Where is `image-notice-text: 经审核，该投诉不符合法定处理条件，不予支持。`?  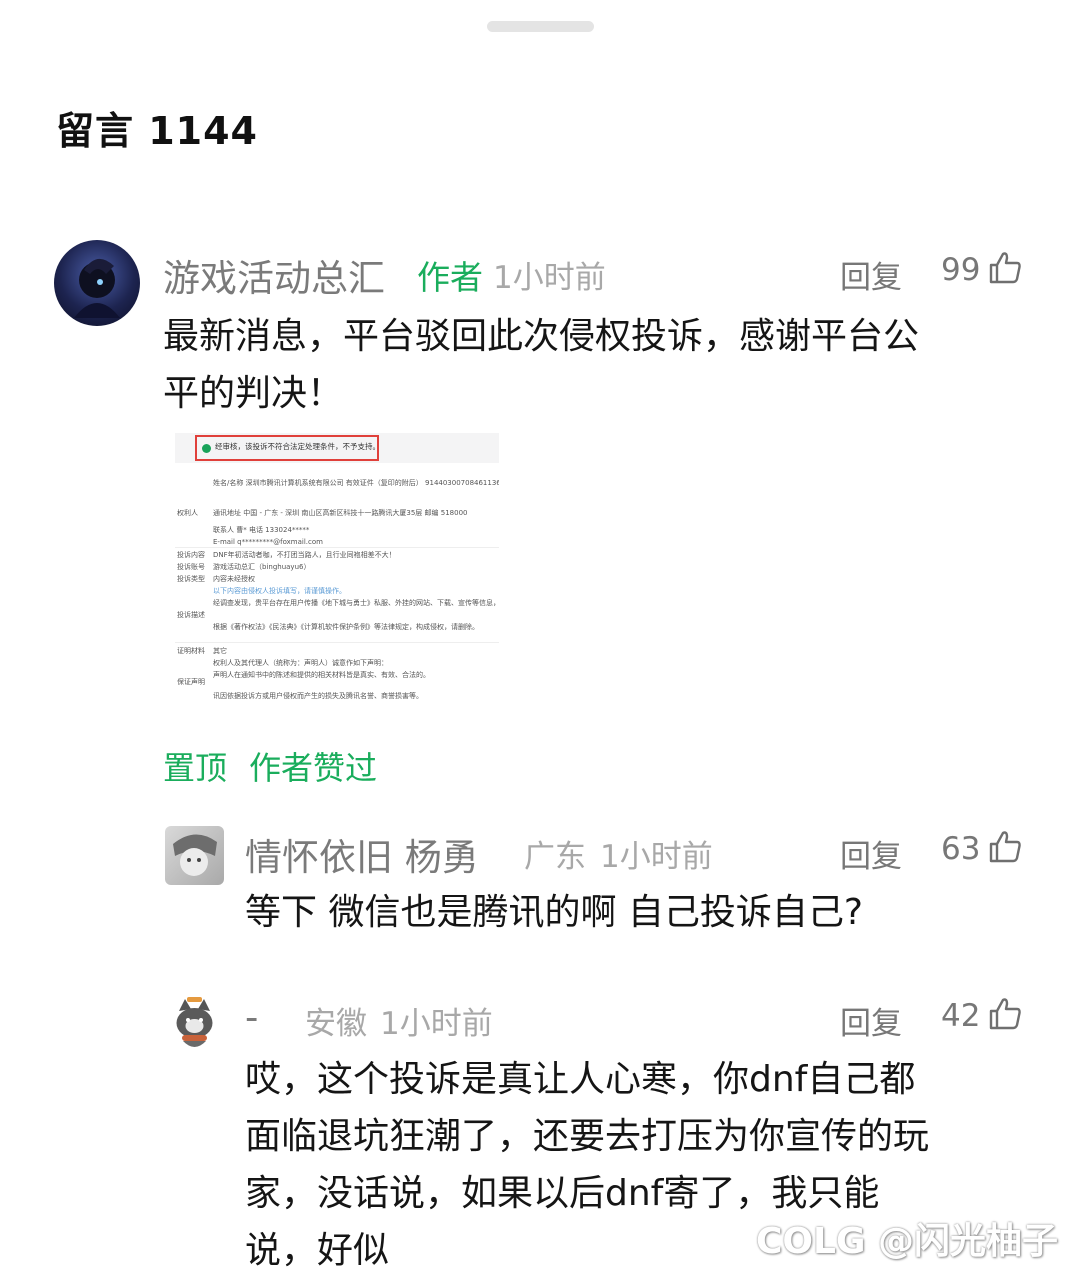
image-notice-text: 经审核，该投诉不符合法定处理条件，不予支持。 is located at coordinates (297, 446).